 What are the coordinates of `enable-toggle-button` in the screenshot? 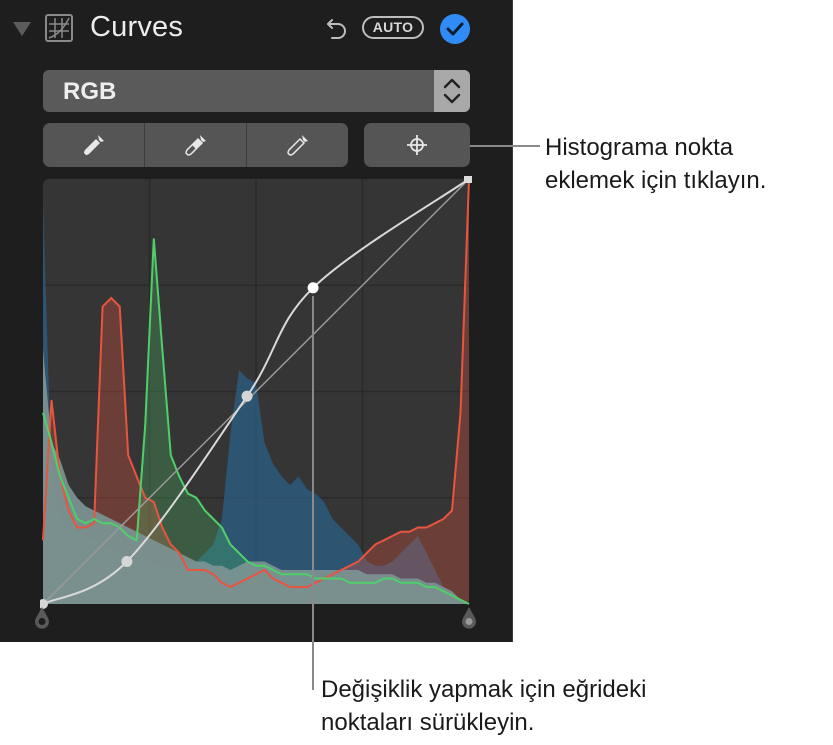 It's located at (455, 29).